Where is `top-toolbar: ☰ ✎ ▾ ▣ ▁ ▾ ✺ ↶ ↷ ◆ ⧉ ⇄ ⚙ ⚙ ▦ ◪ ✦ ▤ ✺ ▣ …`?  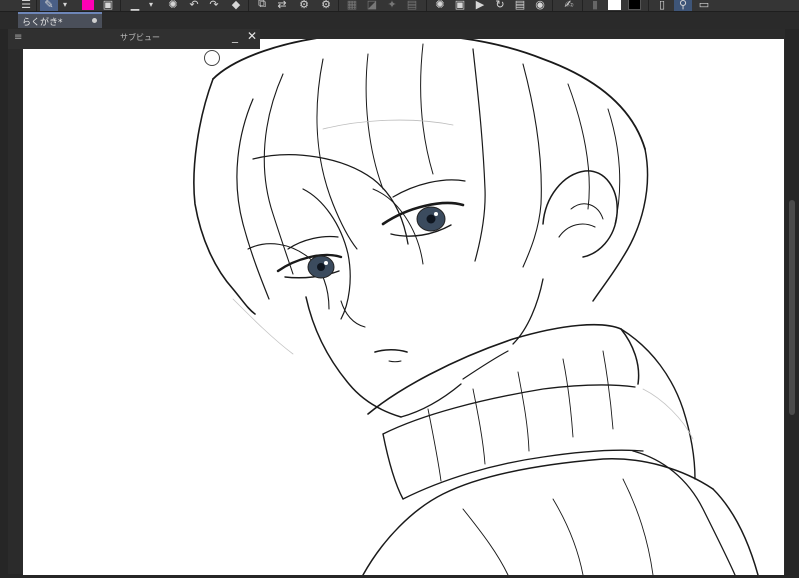
top-toolbar: ☰ ✎ ▾ ▣ ▁ ▾ ✺ ↶ ↷ ◆ ⧉ ⇄ ⚙ ⚙ ▦ ◪ ✦ ▤ ✺ ▣ … is located at coordinates (399, 6).